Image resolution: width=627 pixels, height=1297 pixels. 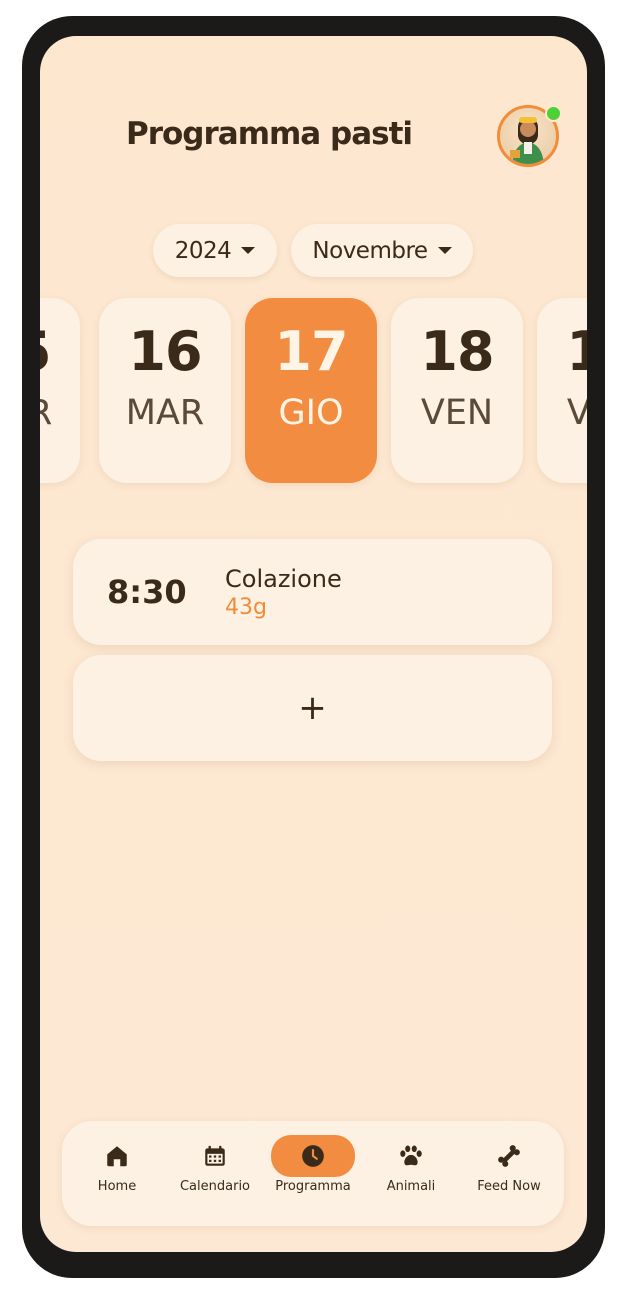 What do you see at coordinates (562, 390) in the screenshot?
I see `day-card: 19 VEN` at bounding box center [562, 390].